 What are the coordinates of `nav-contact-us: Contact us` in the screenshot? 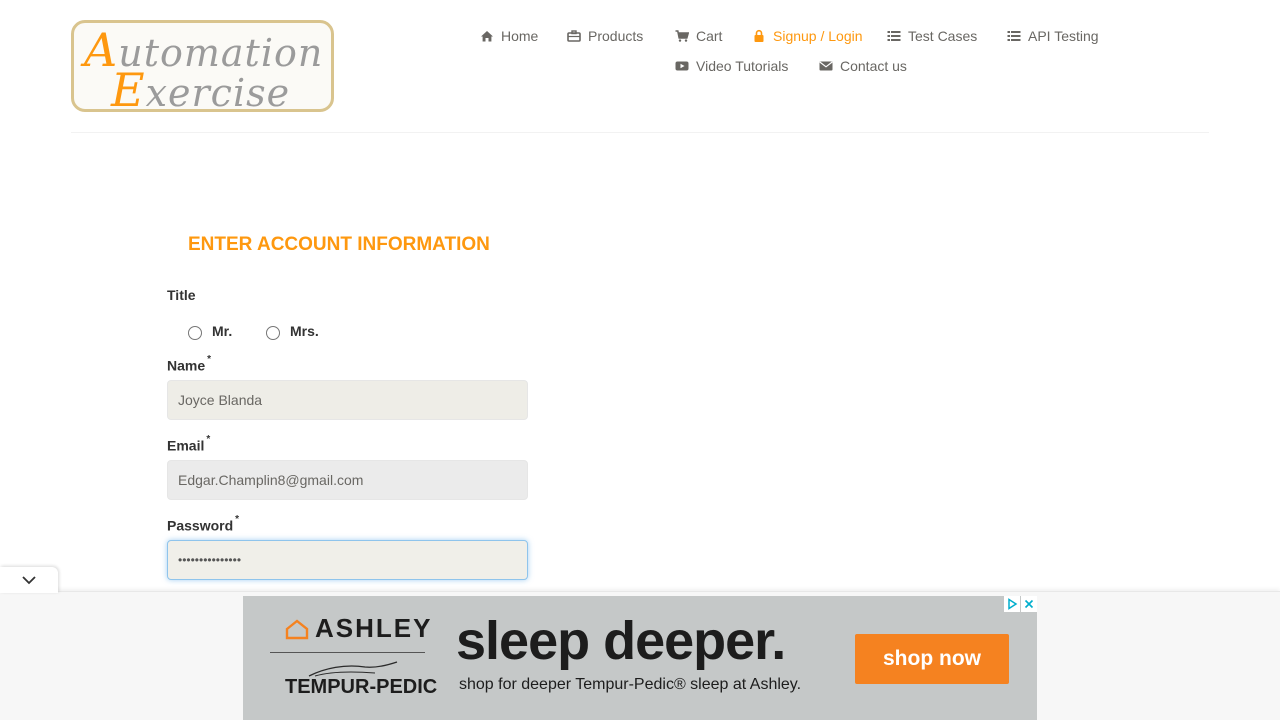 It's located at (863, 66).